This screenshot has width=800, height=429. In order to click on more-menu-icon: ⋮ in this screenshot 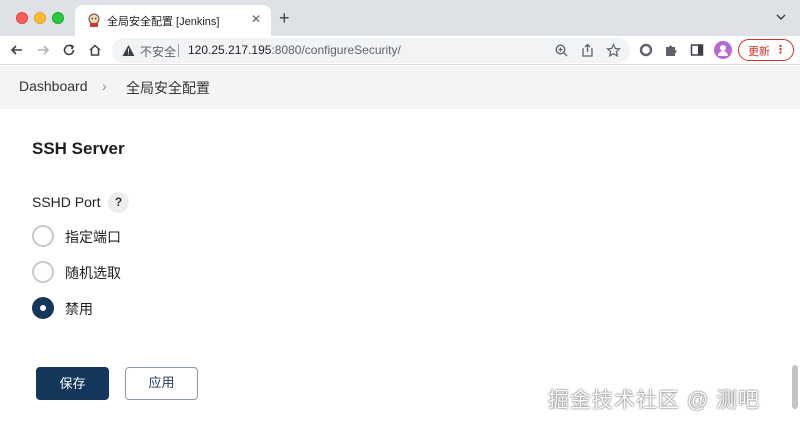, I will do `click(780, 50)`.